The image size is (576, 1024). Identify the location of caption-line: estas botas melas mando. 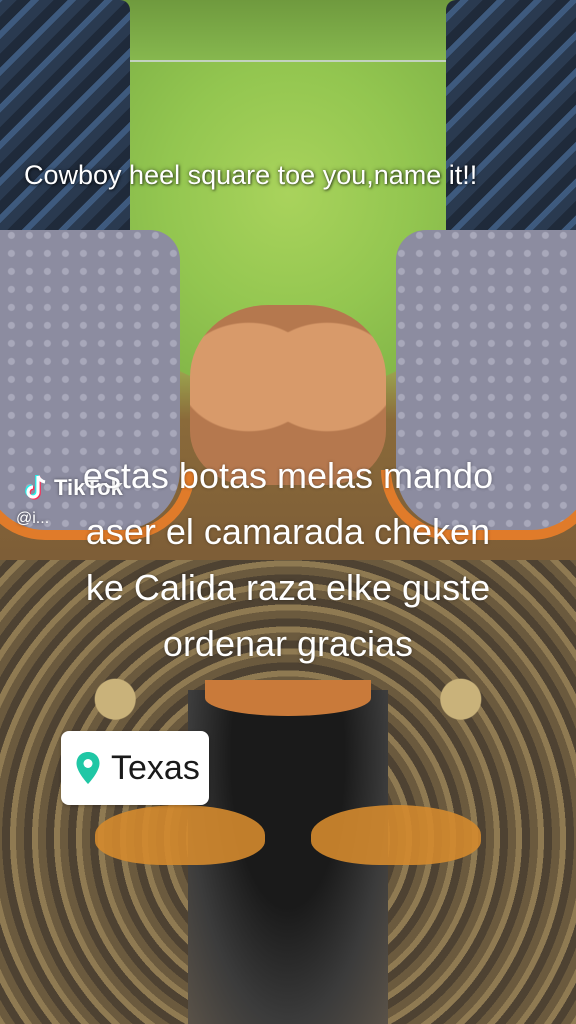
(288, 475).